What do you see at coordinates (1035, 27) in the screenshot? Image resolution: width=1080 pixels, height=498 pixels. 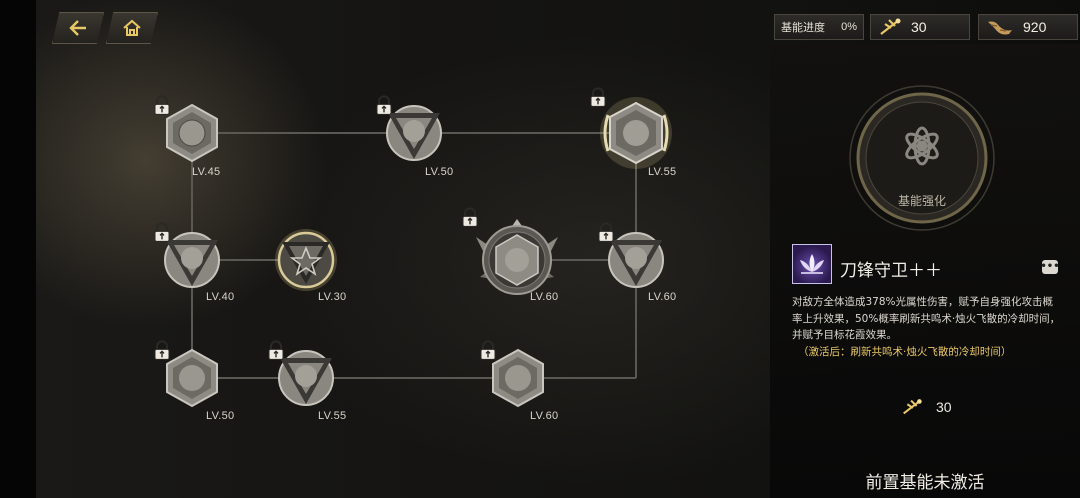 I see `secondary-currency-value: 920` at bounding box center [1035, 27].